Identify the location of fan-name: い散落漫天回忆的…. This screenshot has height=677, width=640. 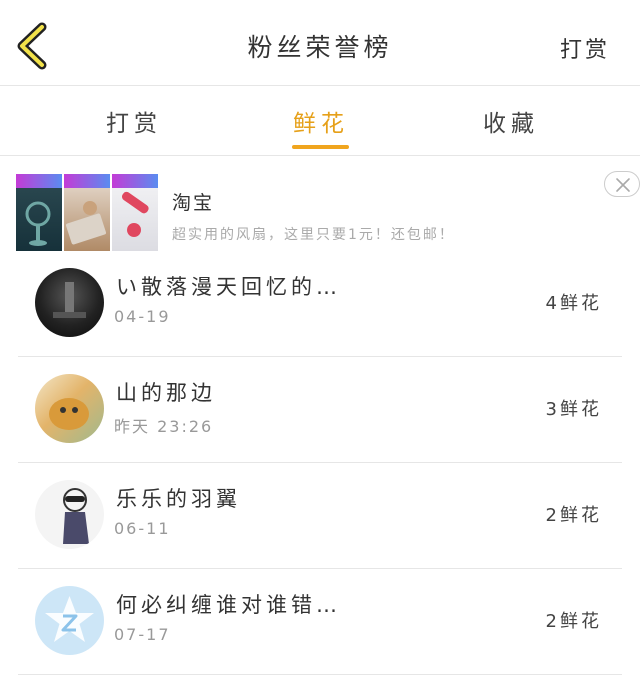
(228, 287).